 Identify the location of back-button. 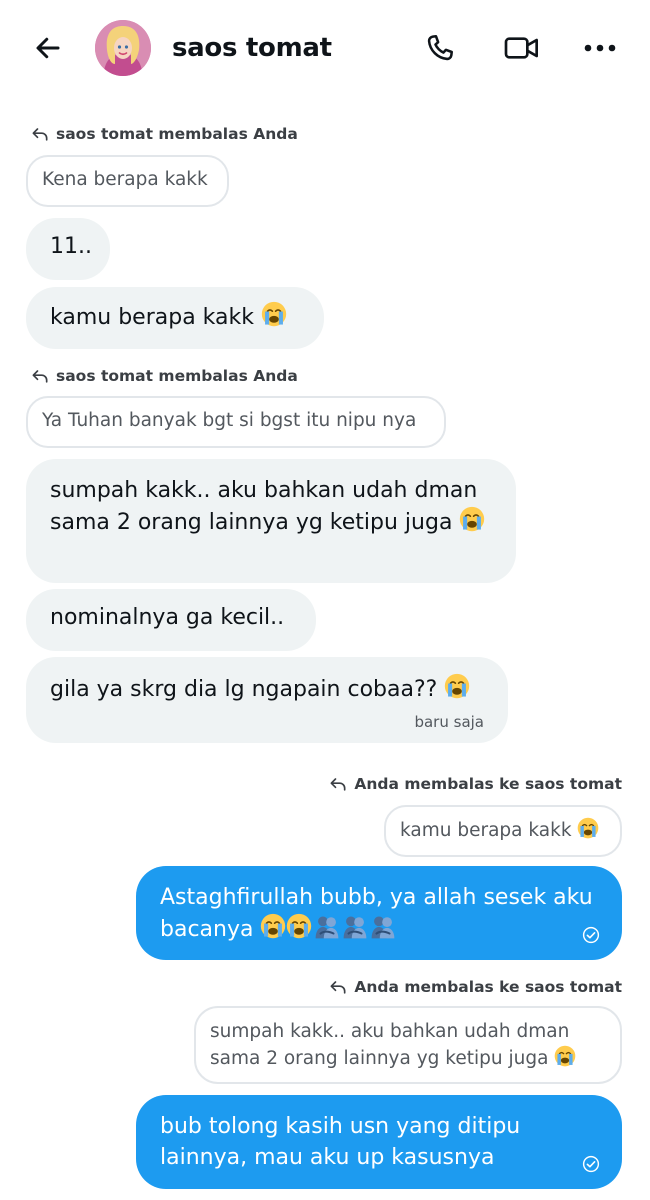
(48, 48).